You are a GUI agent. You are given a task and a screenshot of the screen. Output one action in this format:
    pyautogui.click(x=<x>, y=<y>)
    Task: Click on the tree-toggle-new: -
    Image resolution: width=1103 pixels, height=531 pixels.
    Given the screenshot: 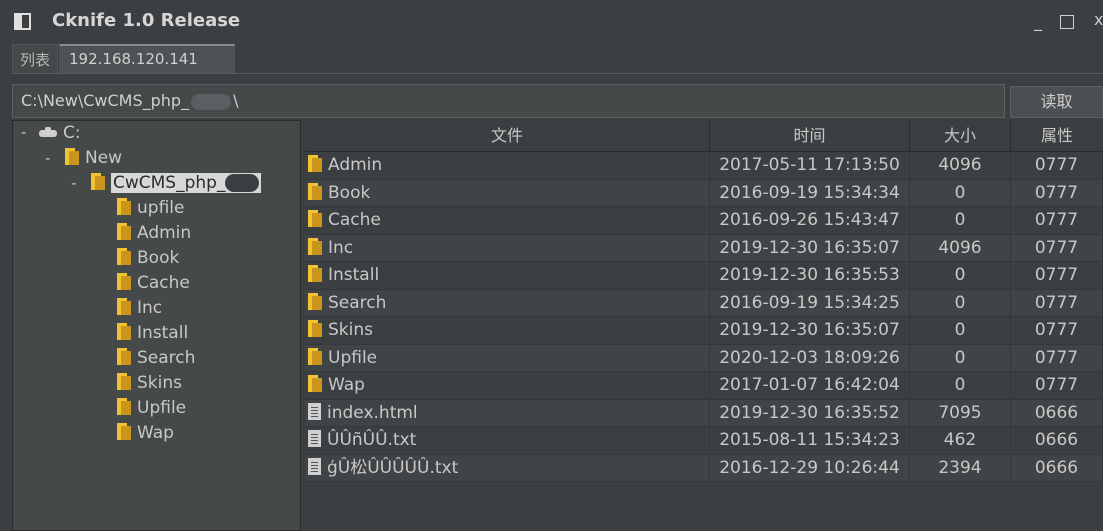 What is the action you would take?
    pyautogui.click(x=47, y=158)
    